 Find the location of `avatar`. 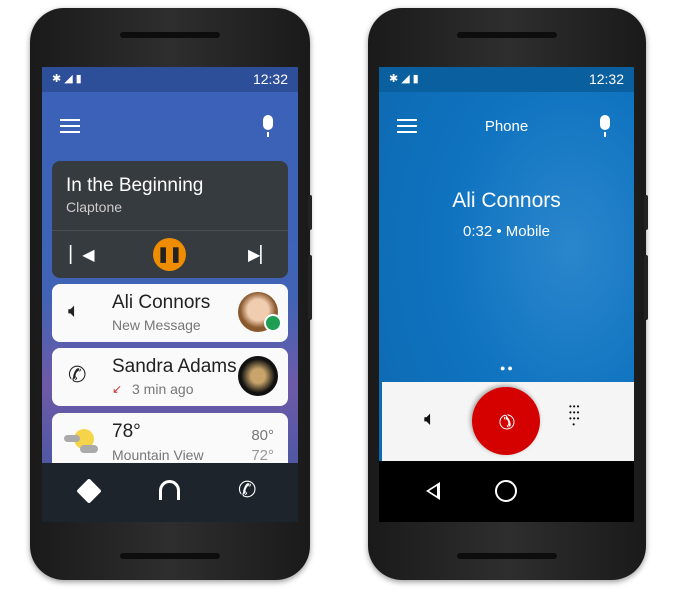

avatar is located at coordinates (258, 376).